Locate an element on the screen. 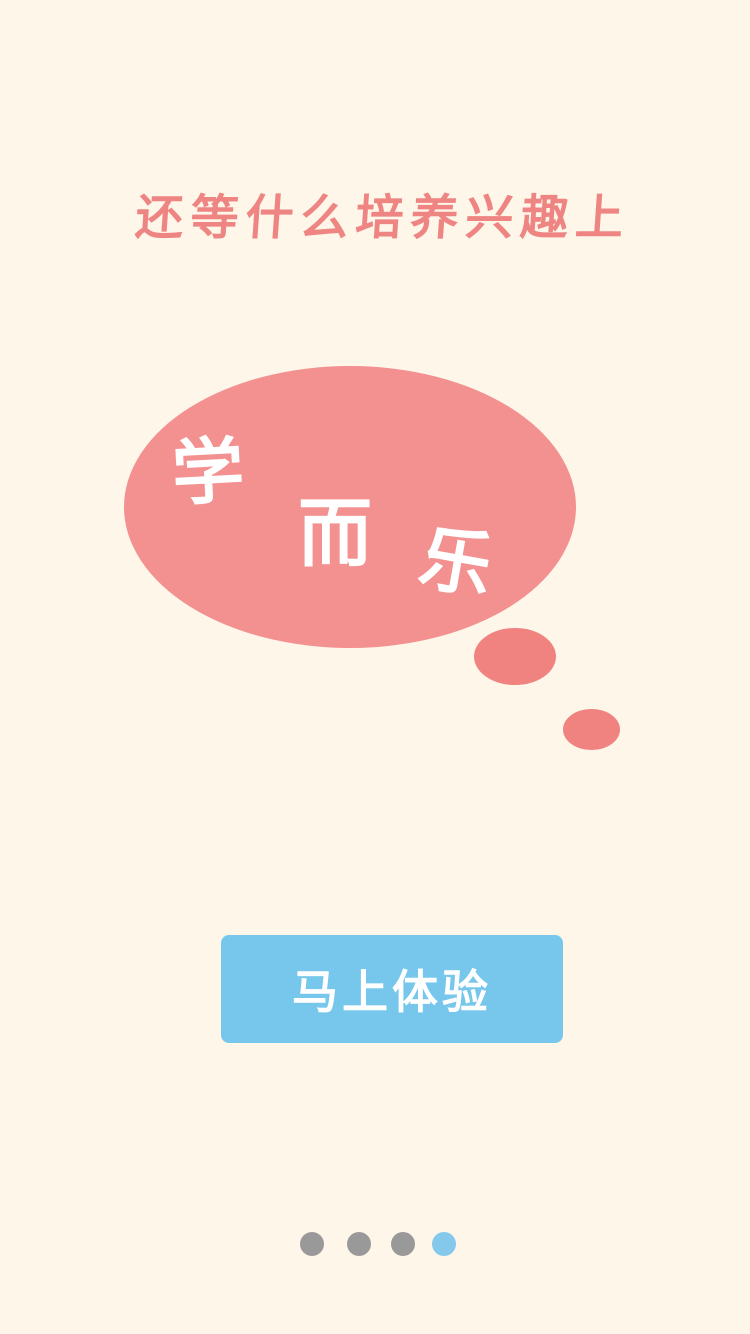 This screenshot has width=750, height=1334. thought-bubble-mid-circle is located at coordinates (515, 656).